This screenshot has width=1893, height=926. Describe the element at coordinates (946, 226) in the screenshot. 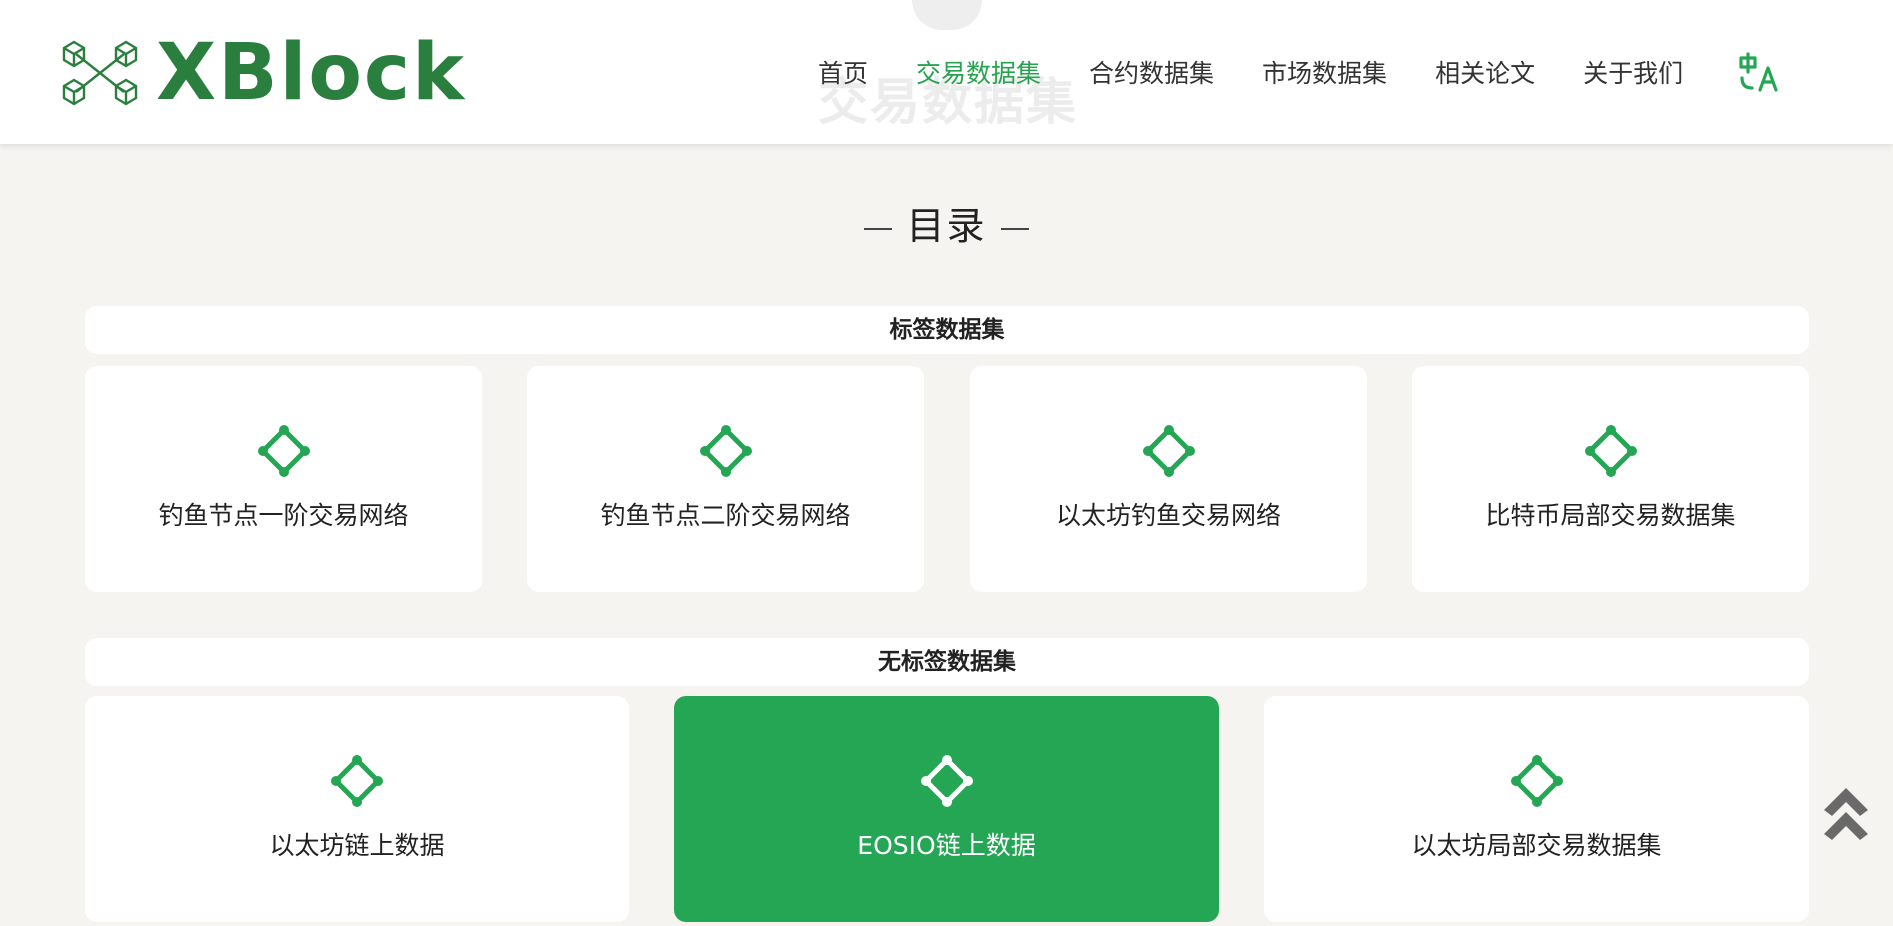

I see `catalog-title-text: 目录` at that location.